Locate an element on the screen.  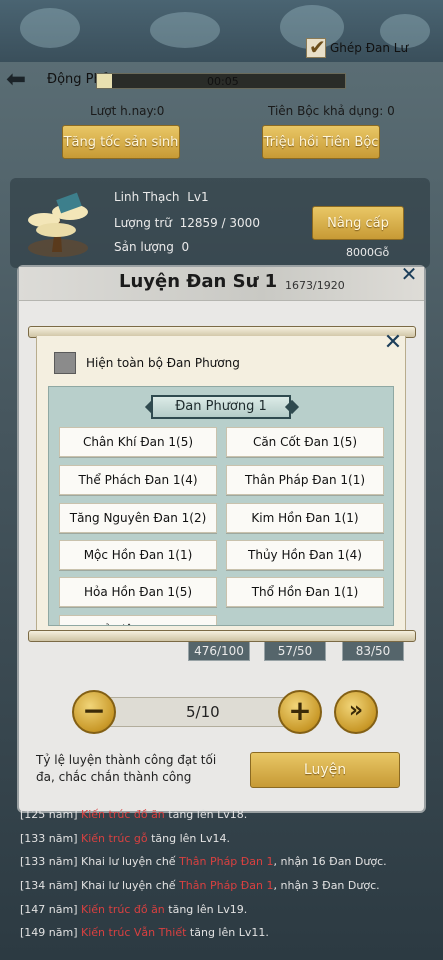
luot-label: Lượt h.nay:0 is located at coordinates (127, 111).